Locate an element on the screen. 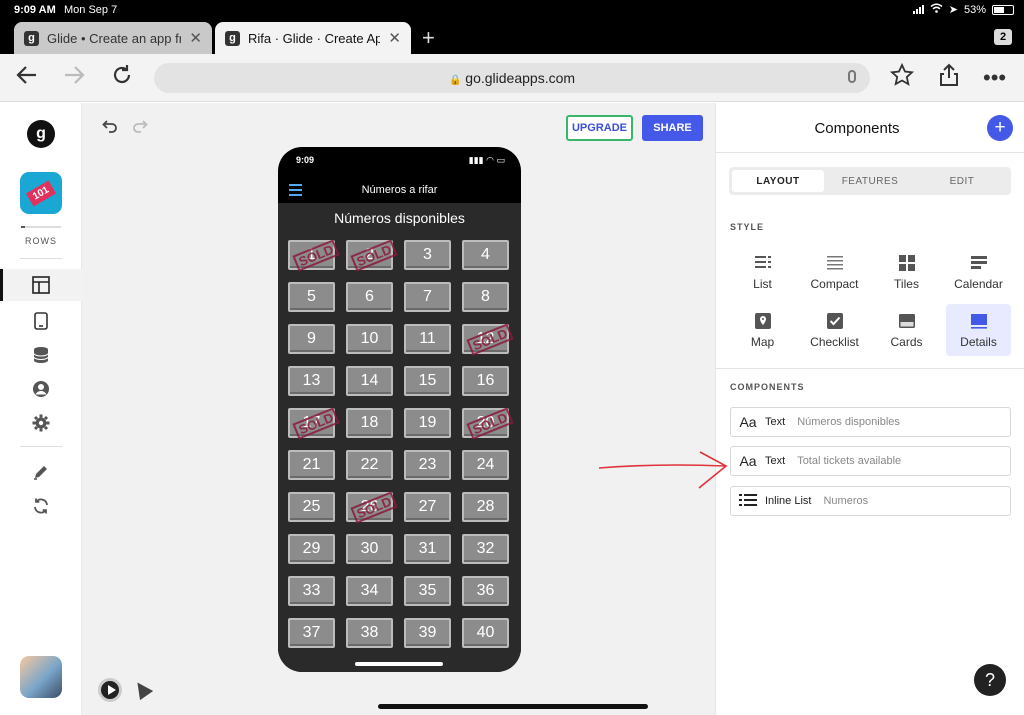  rows-label: ROWS is located at coordinates (41, 241).